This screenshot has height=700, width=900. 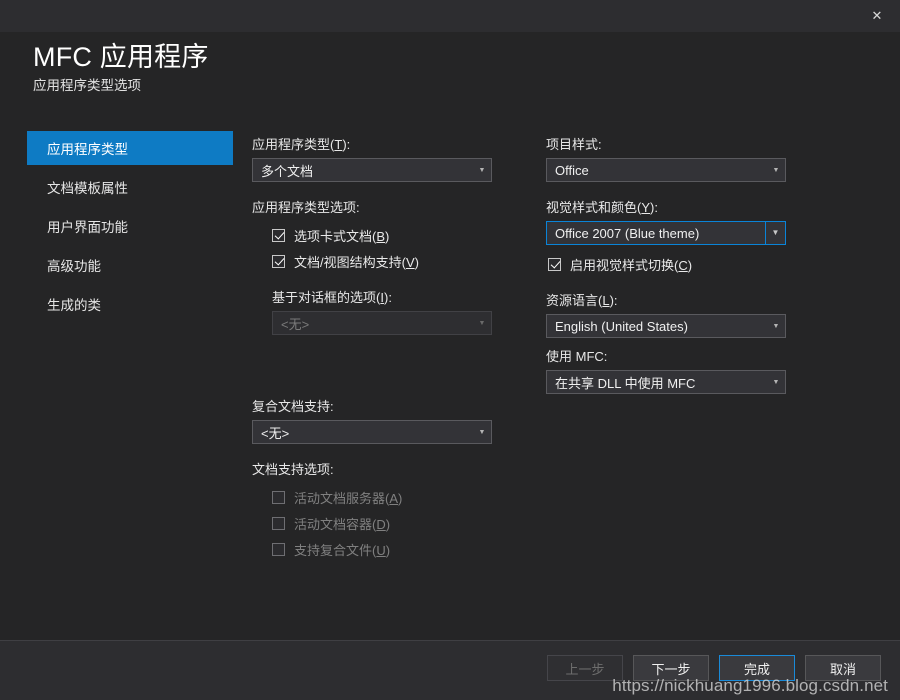 What do you see at coordinates (382, 323) in the screenshot?
I see `dialog-based-options-combobox: <无> ▼` at bounding box center [382, 323].